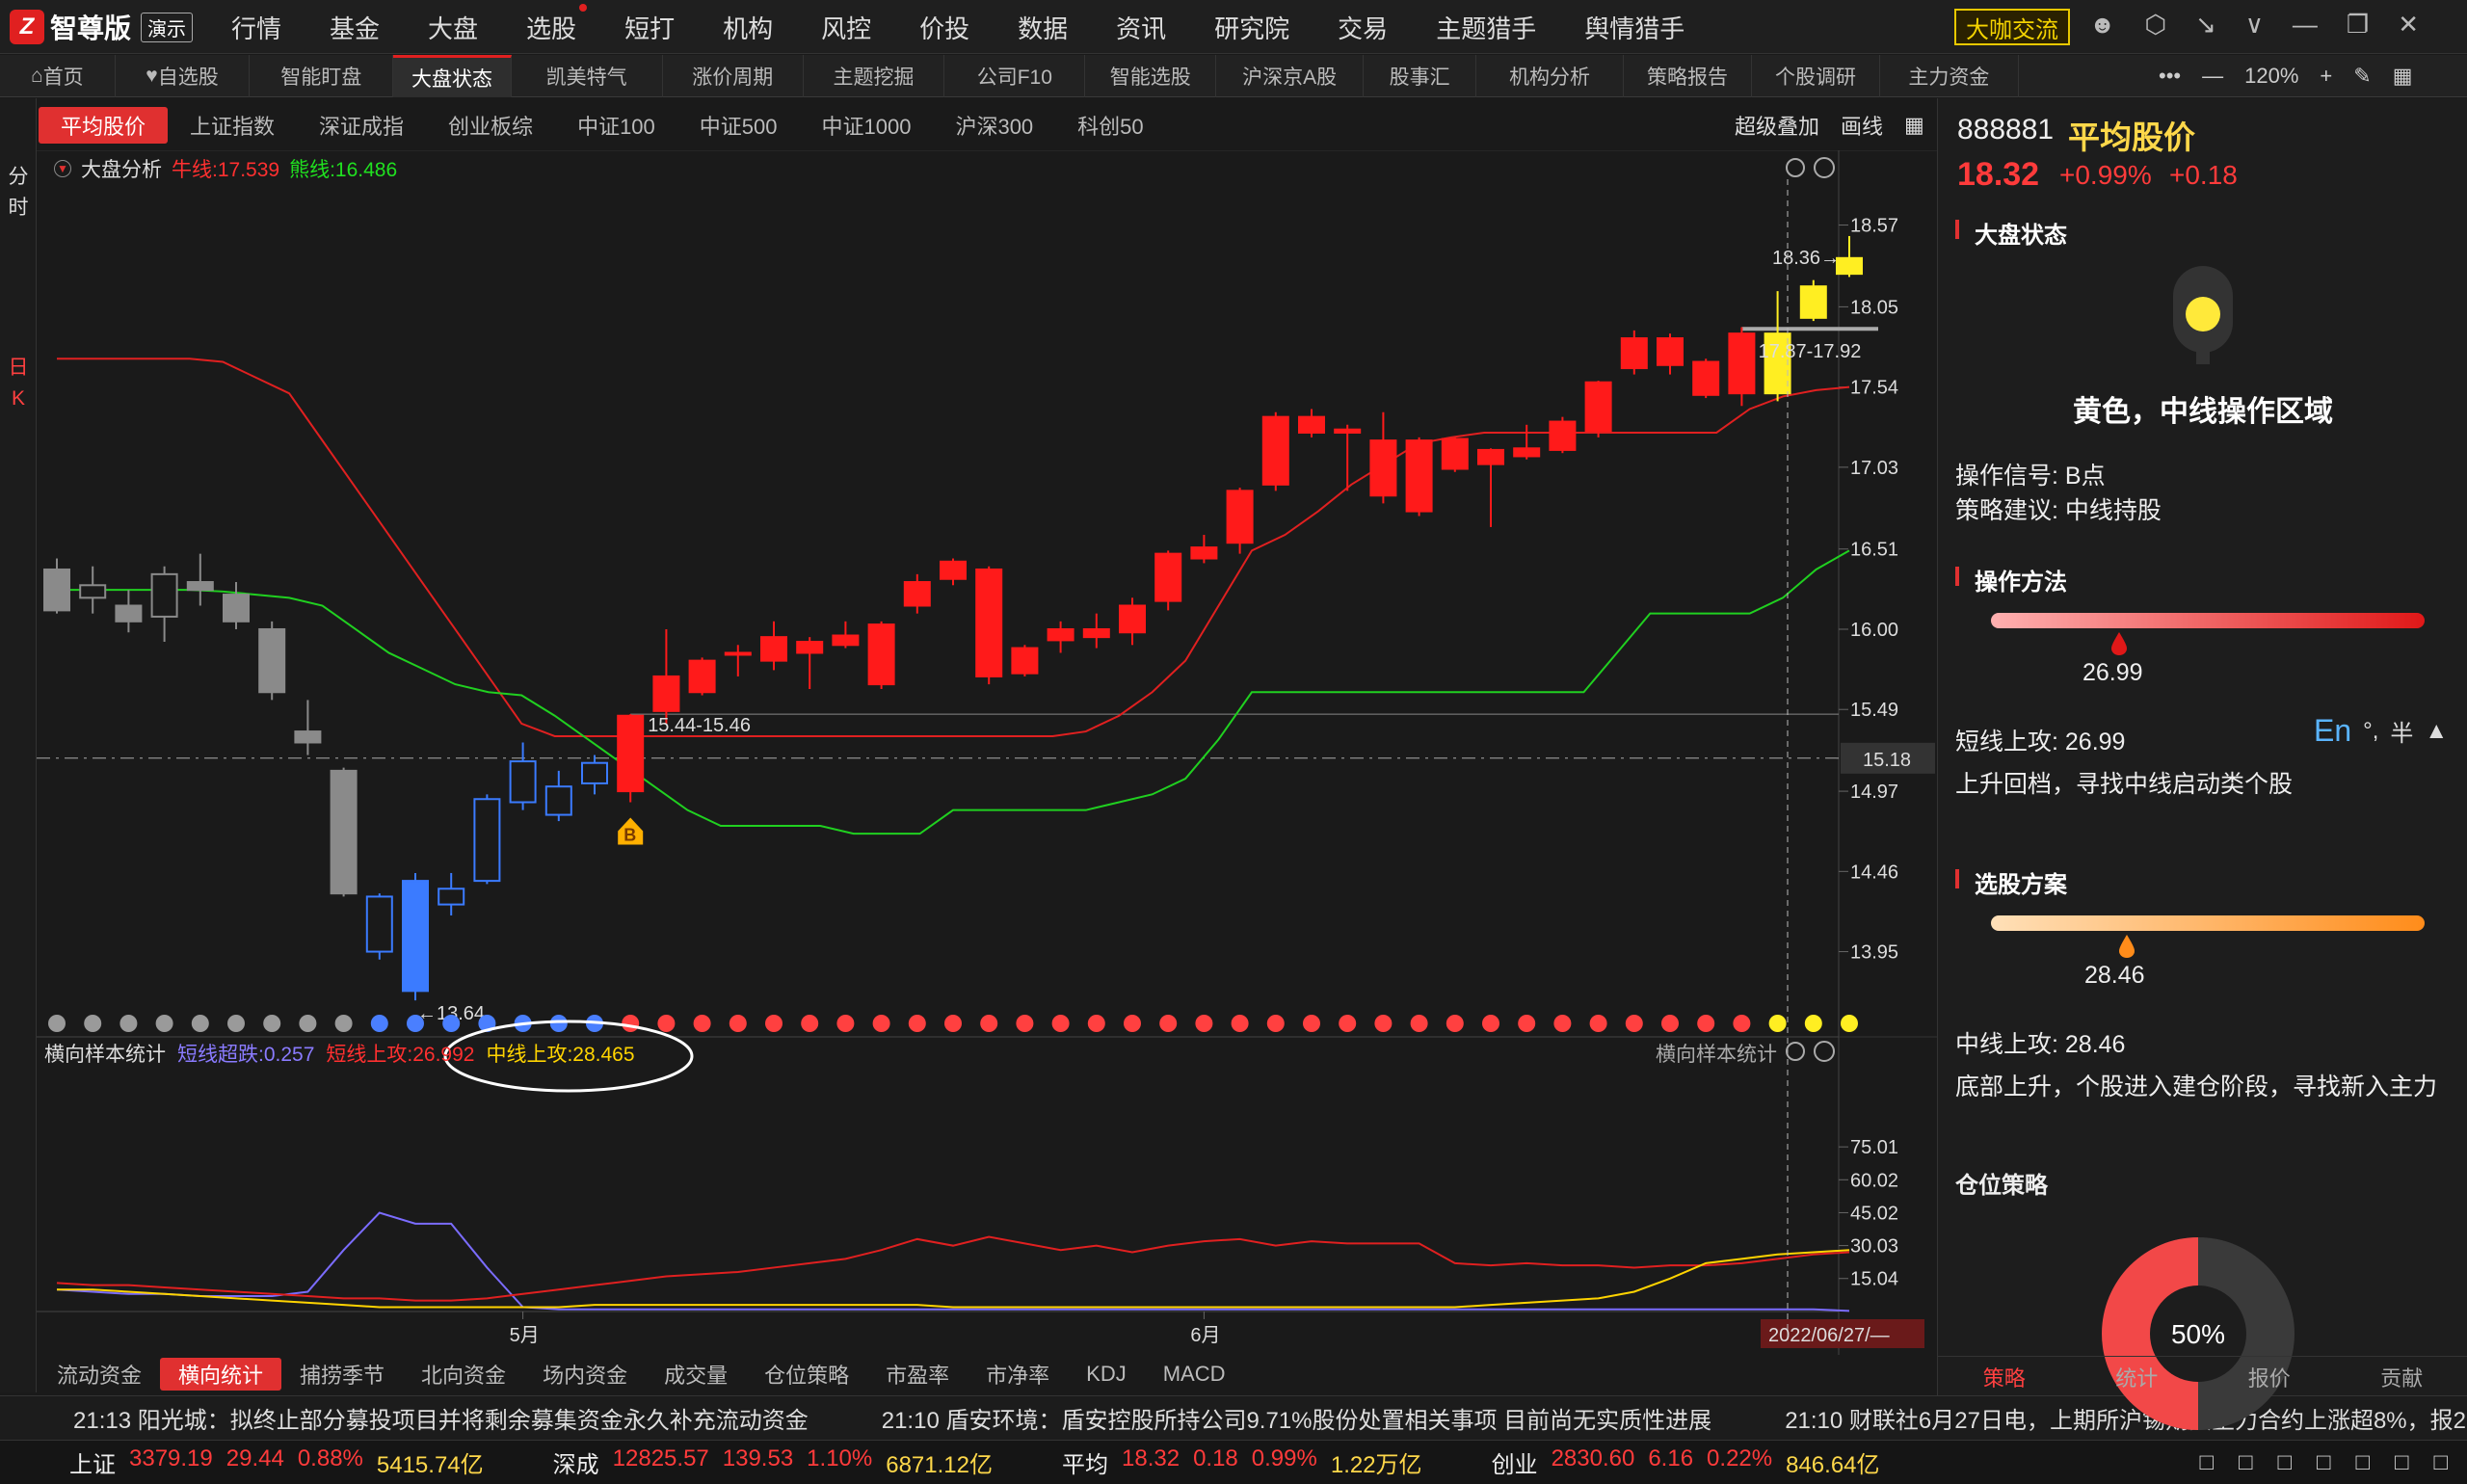 This screenshot has height=1484, width=2467. I want to click on menu-item-0: 行情, so click(256, 27).